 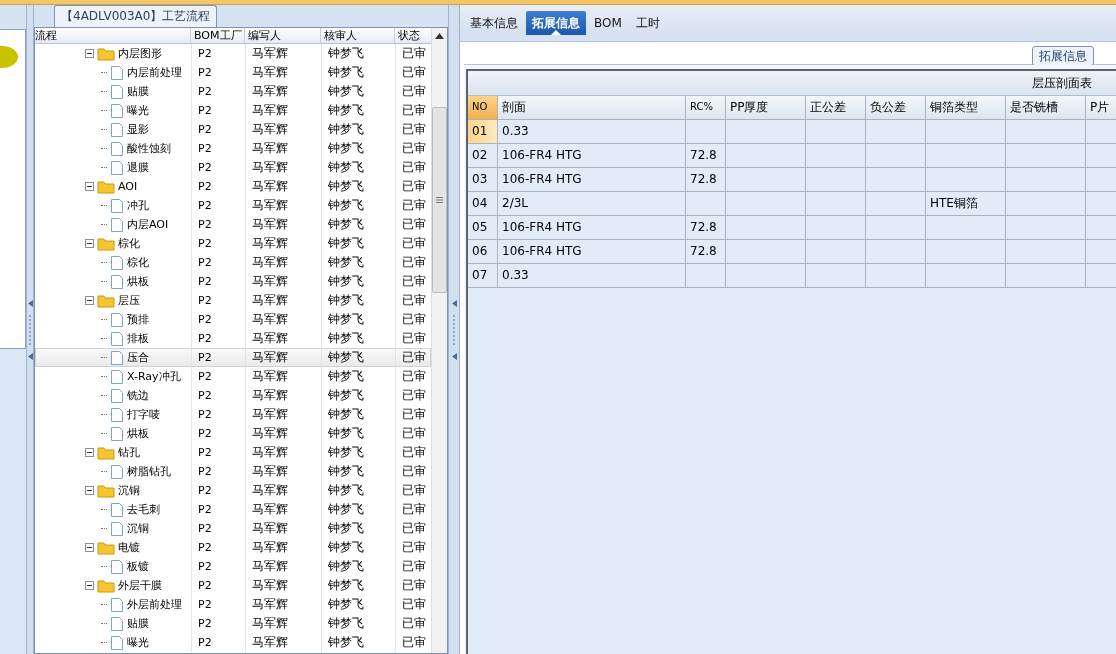 I want to click on column-header: RC%, so click(x=706, y=107).